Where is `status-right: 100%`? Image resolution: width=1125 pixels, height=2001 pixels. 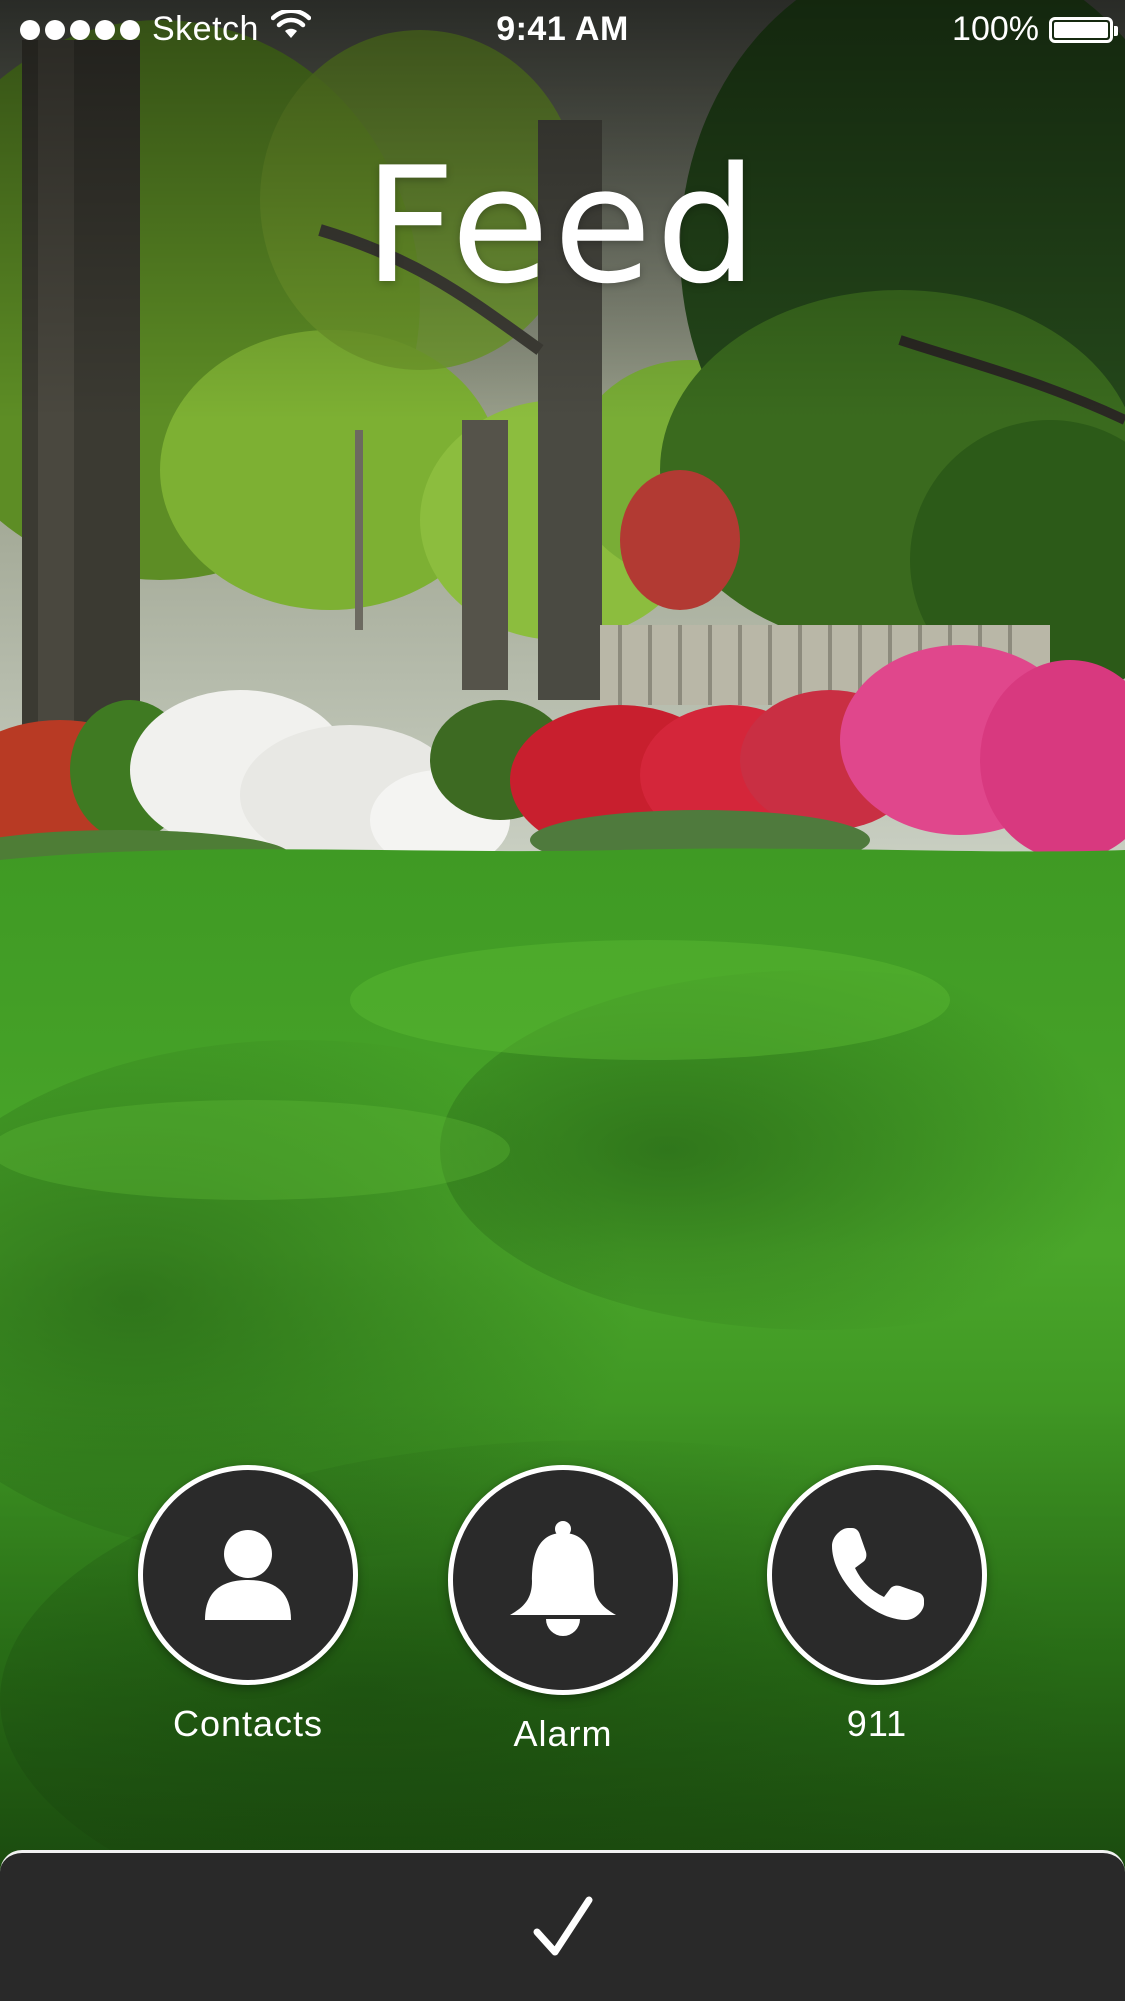 status-right: 100% is located at coordinates (1035, 29).